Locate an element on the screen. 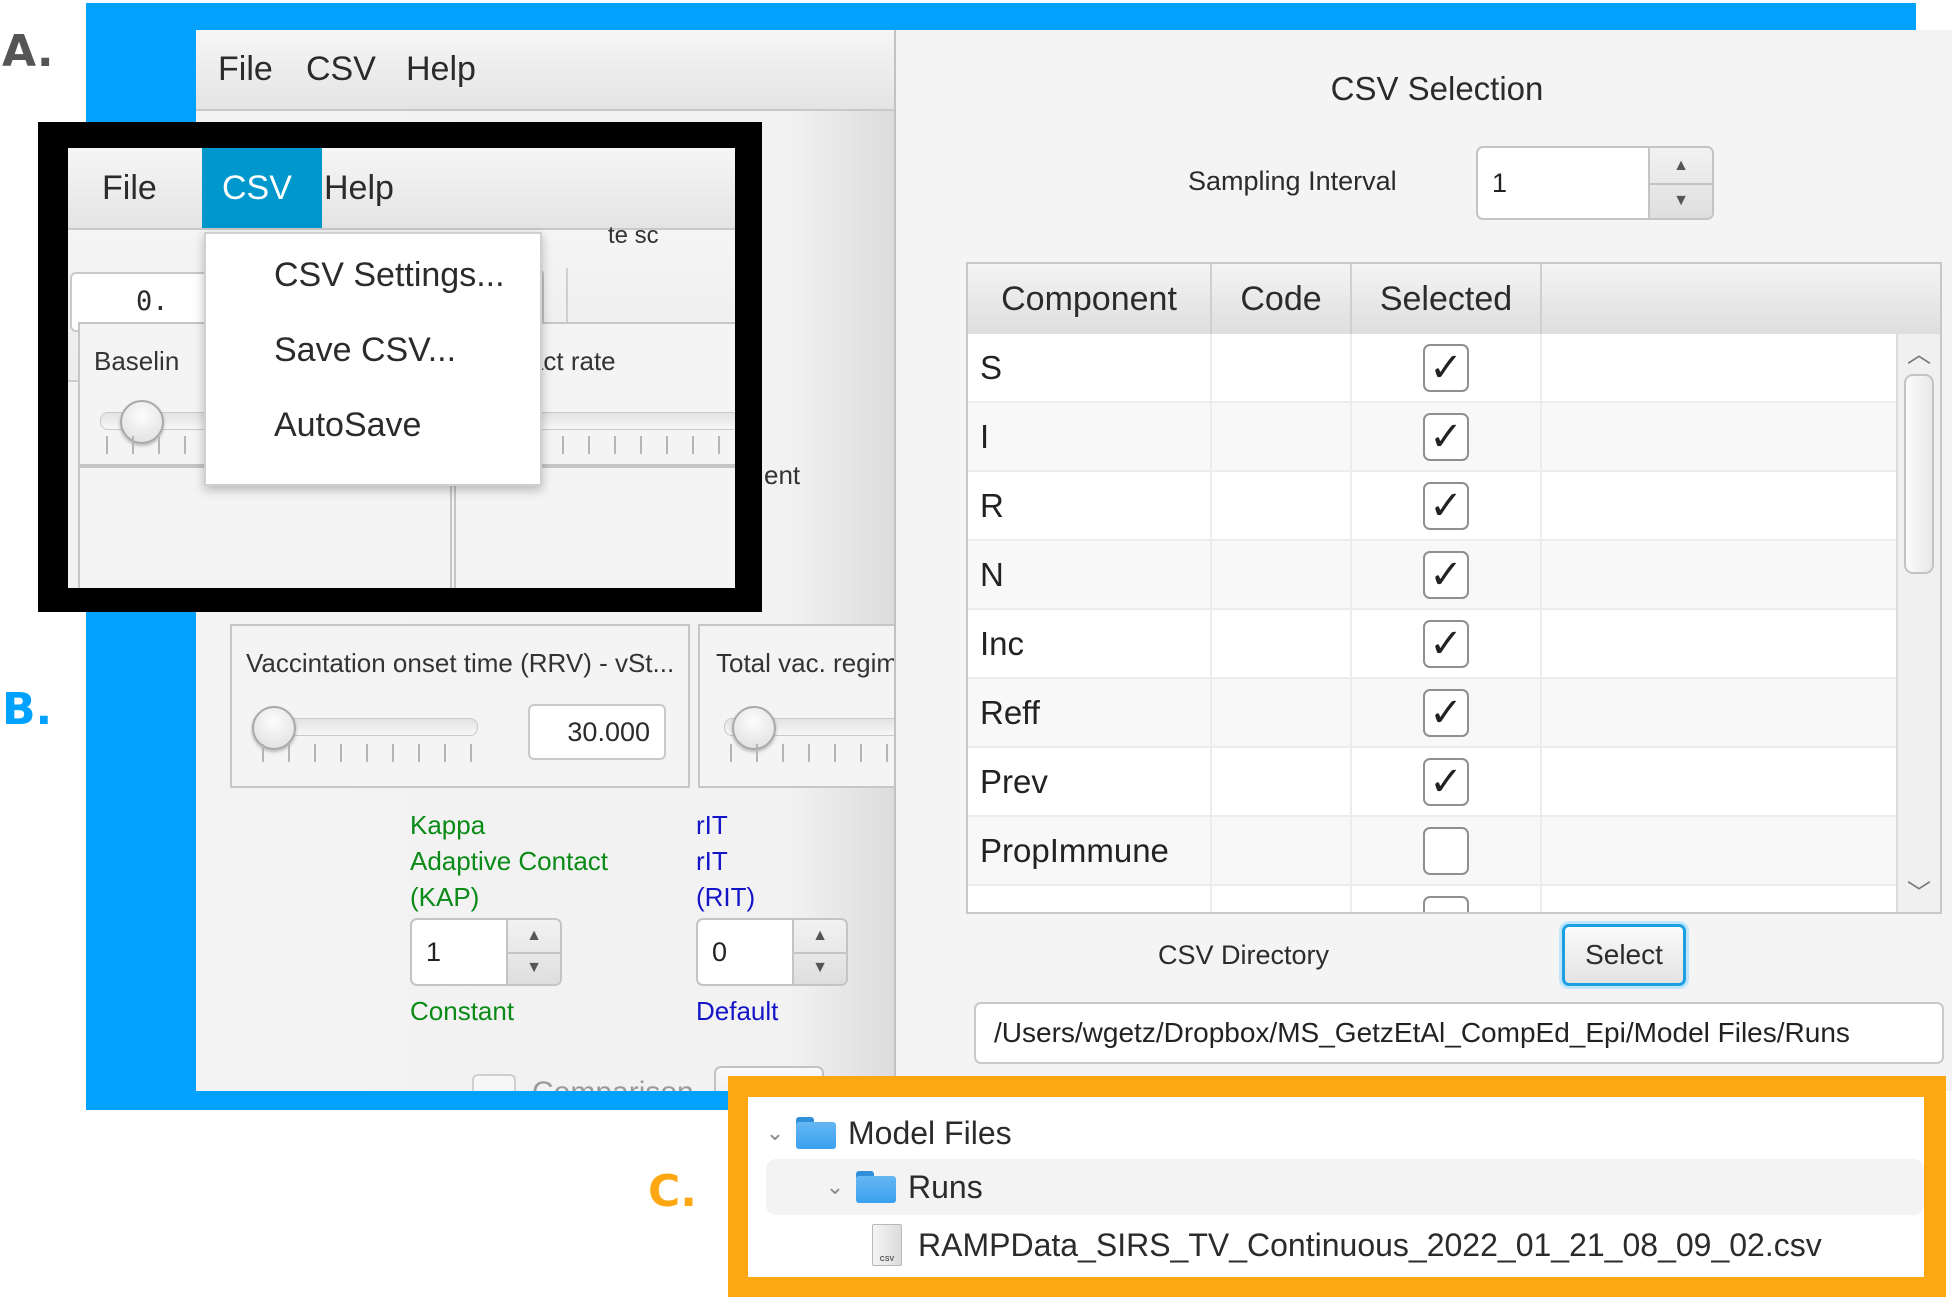  table-row: PropImmune is located at coordinates (1432, 851).